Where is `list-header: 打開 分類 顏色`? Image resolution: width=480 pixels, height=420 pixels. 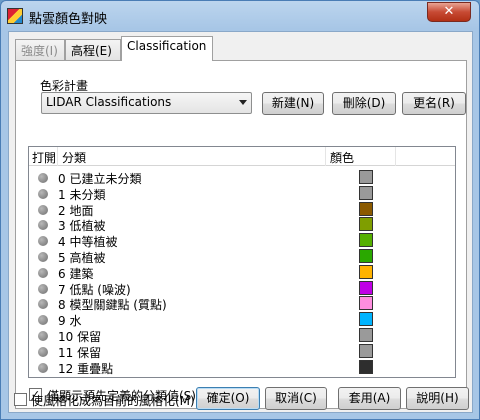 list-header: 打開 分類 顏色 is located at coordinates (242, 156).